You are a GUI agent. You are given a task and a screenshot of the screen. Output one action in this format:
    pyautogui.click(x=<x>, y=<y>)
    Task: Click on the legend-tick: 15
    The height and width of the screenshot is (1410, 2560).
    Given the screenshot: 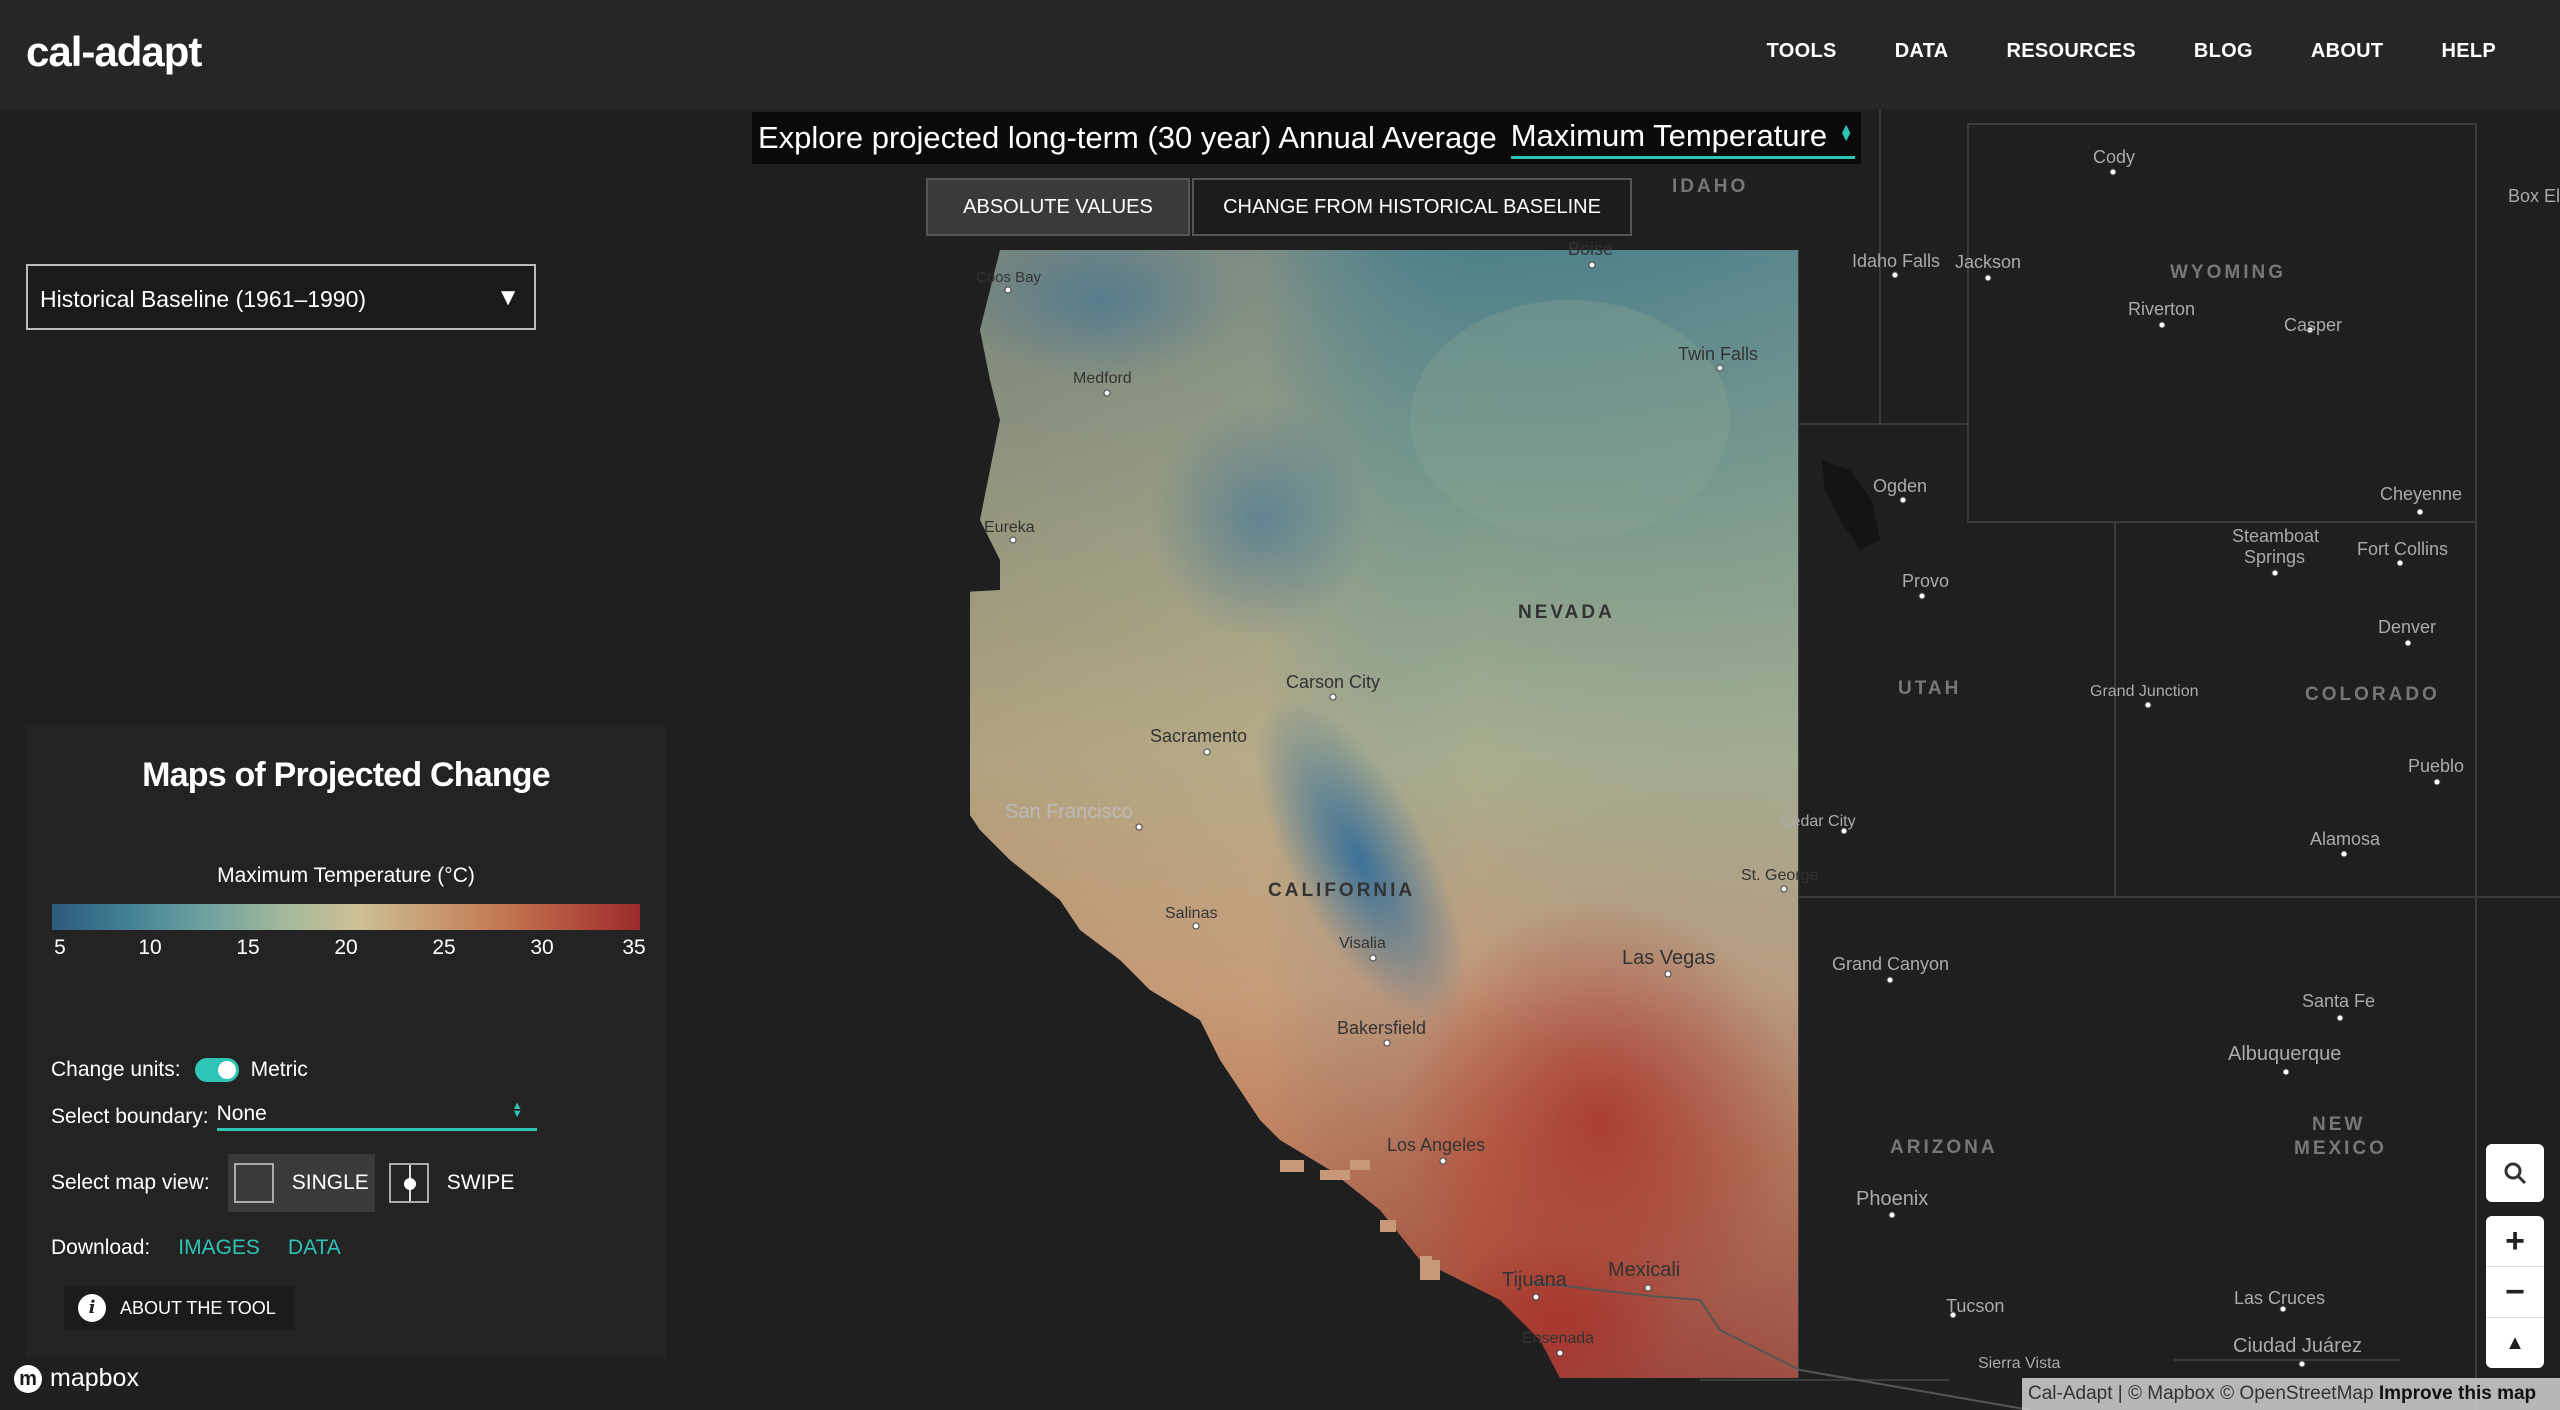 What is the action you would take?
    pyautogui.click(x=248, y=947)
    